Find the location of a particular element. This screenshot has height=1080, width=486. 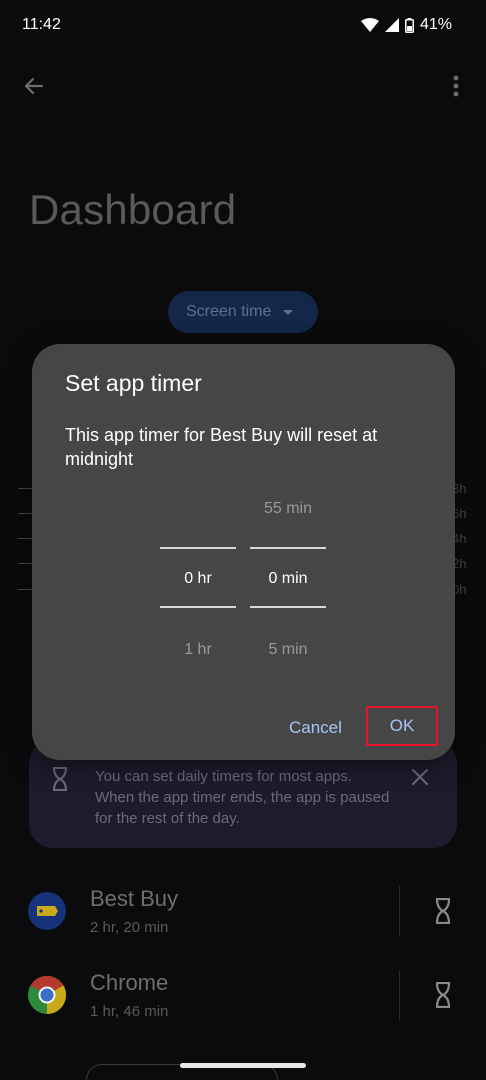

dialog-title: Set app timer is located at coordinates (133, 383).